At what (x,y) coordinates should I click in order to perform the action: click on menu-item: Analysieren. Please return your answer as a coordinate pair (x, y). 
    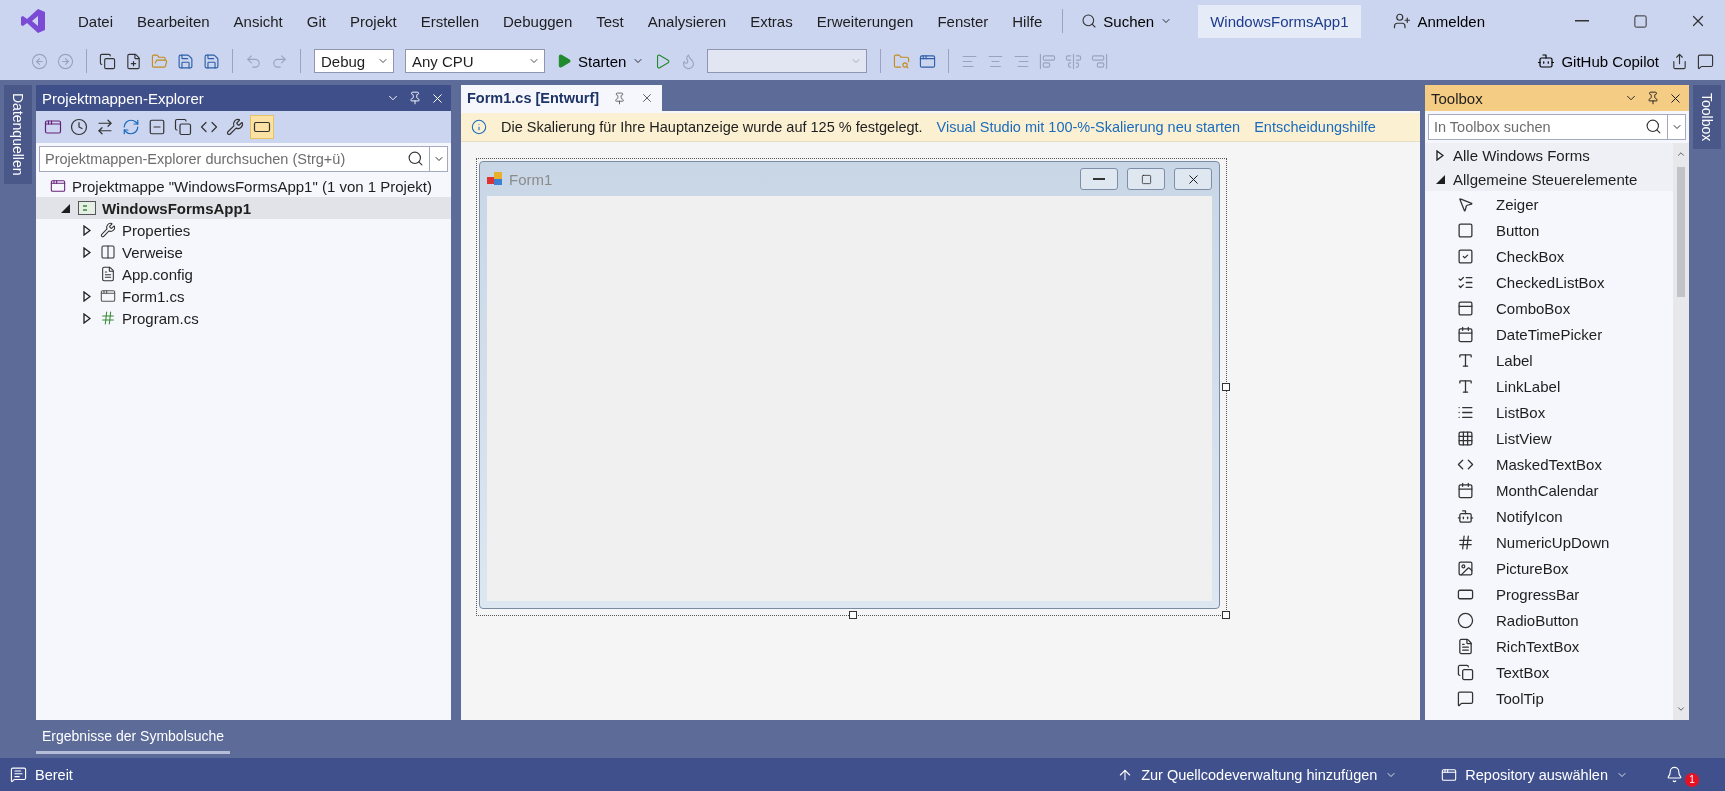
    Looking at the image, I should click on (687, 21).